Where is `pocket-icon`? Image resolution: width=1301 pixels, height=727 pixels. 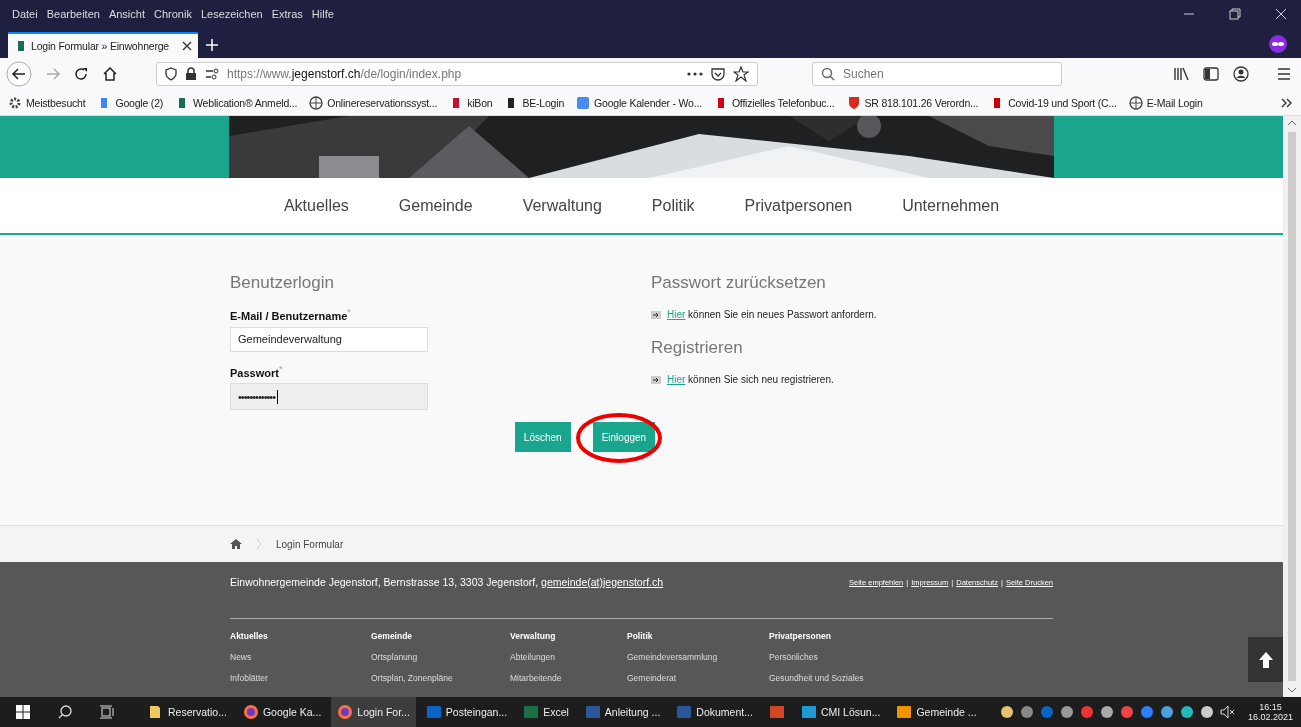 pocket-icon is located at coordinates (718, 74).